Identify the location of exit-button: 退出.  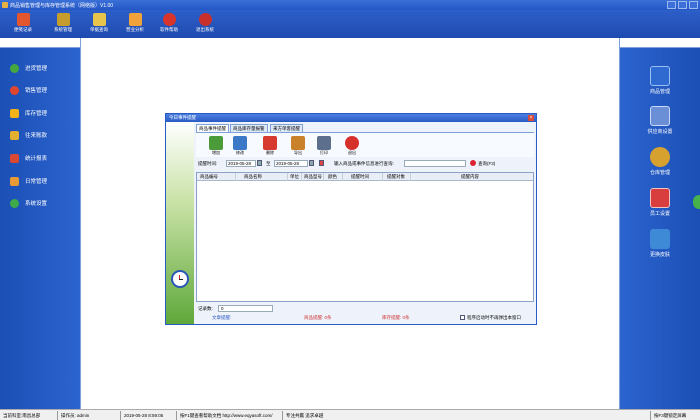
(352, 147).